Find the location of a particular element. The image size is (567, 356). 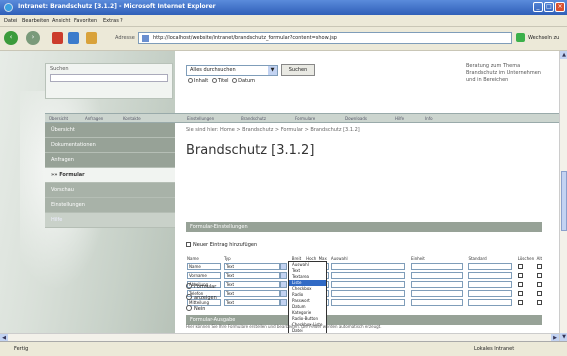

radio-titel is located at coordinates (214, 80).